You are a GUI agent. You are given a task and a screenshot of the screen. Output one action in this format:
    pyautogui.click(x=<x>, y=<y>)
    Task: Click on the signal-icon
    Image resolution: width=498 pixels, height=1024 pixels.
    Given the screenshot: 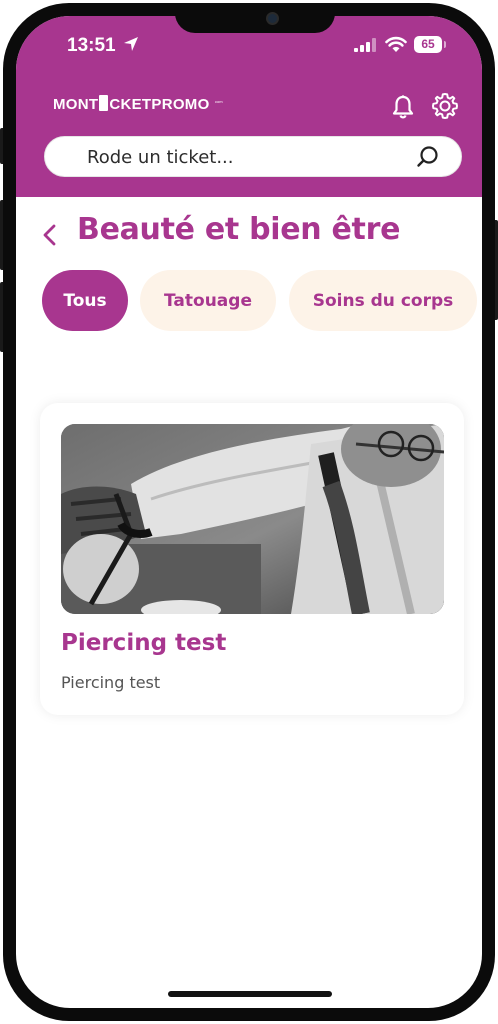 What is the action you would take?
    pyautogui.click(x=365, y=45)
    